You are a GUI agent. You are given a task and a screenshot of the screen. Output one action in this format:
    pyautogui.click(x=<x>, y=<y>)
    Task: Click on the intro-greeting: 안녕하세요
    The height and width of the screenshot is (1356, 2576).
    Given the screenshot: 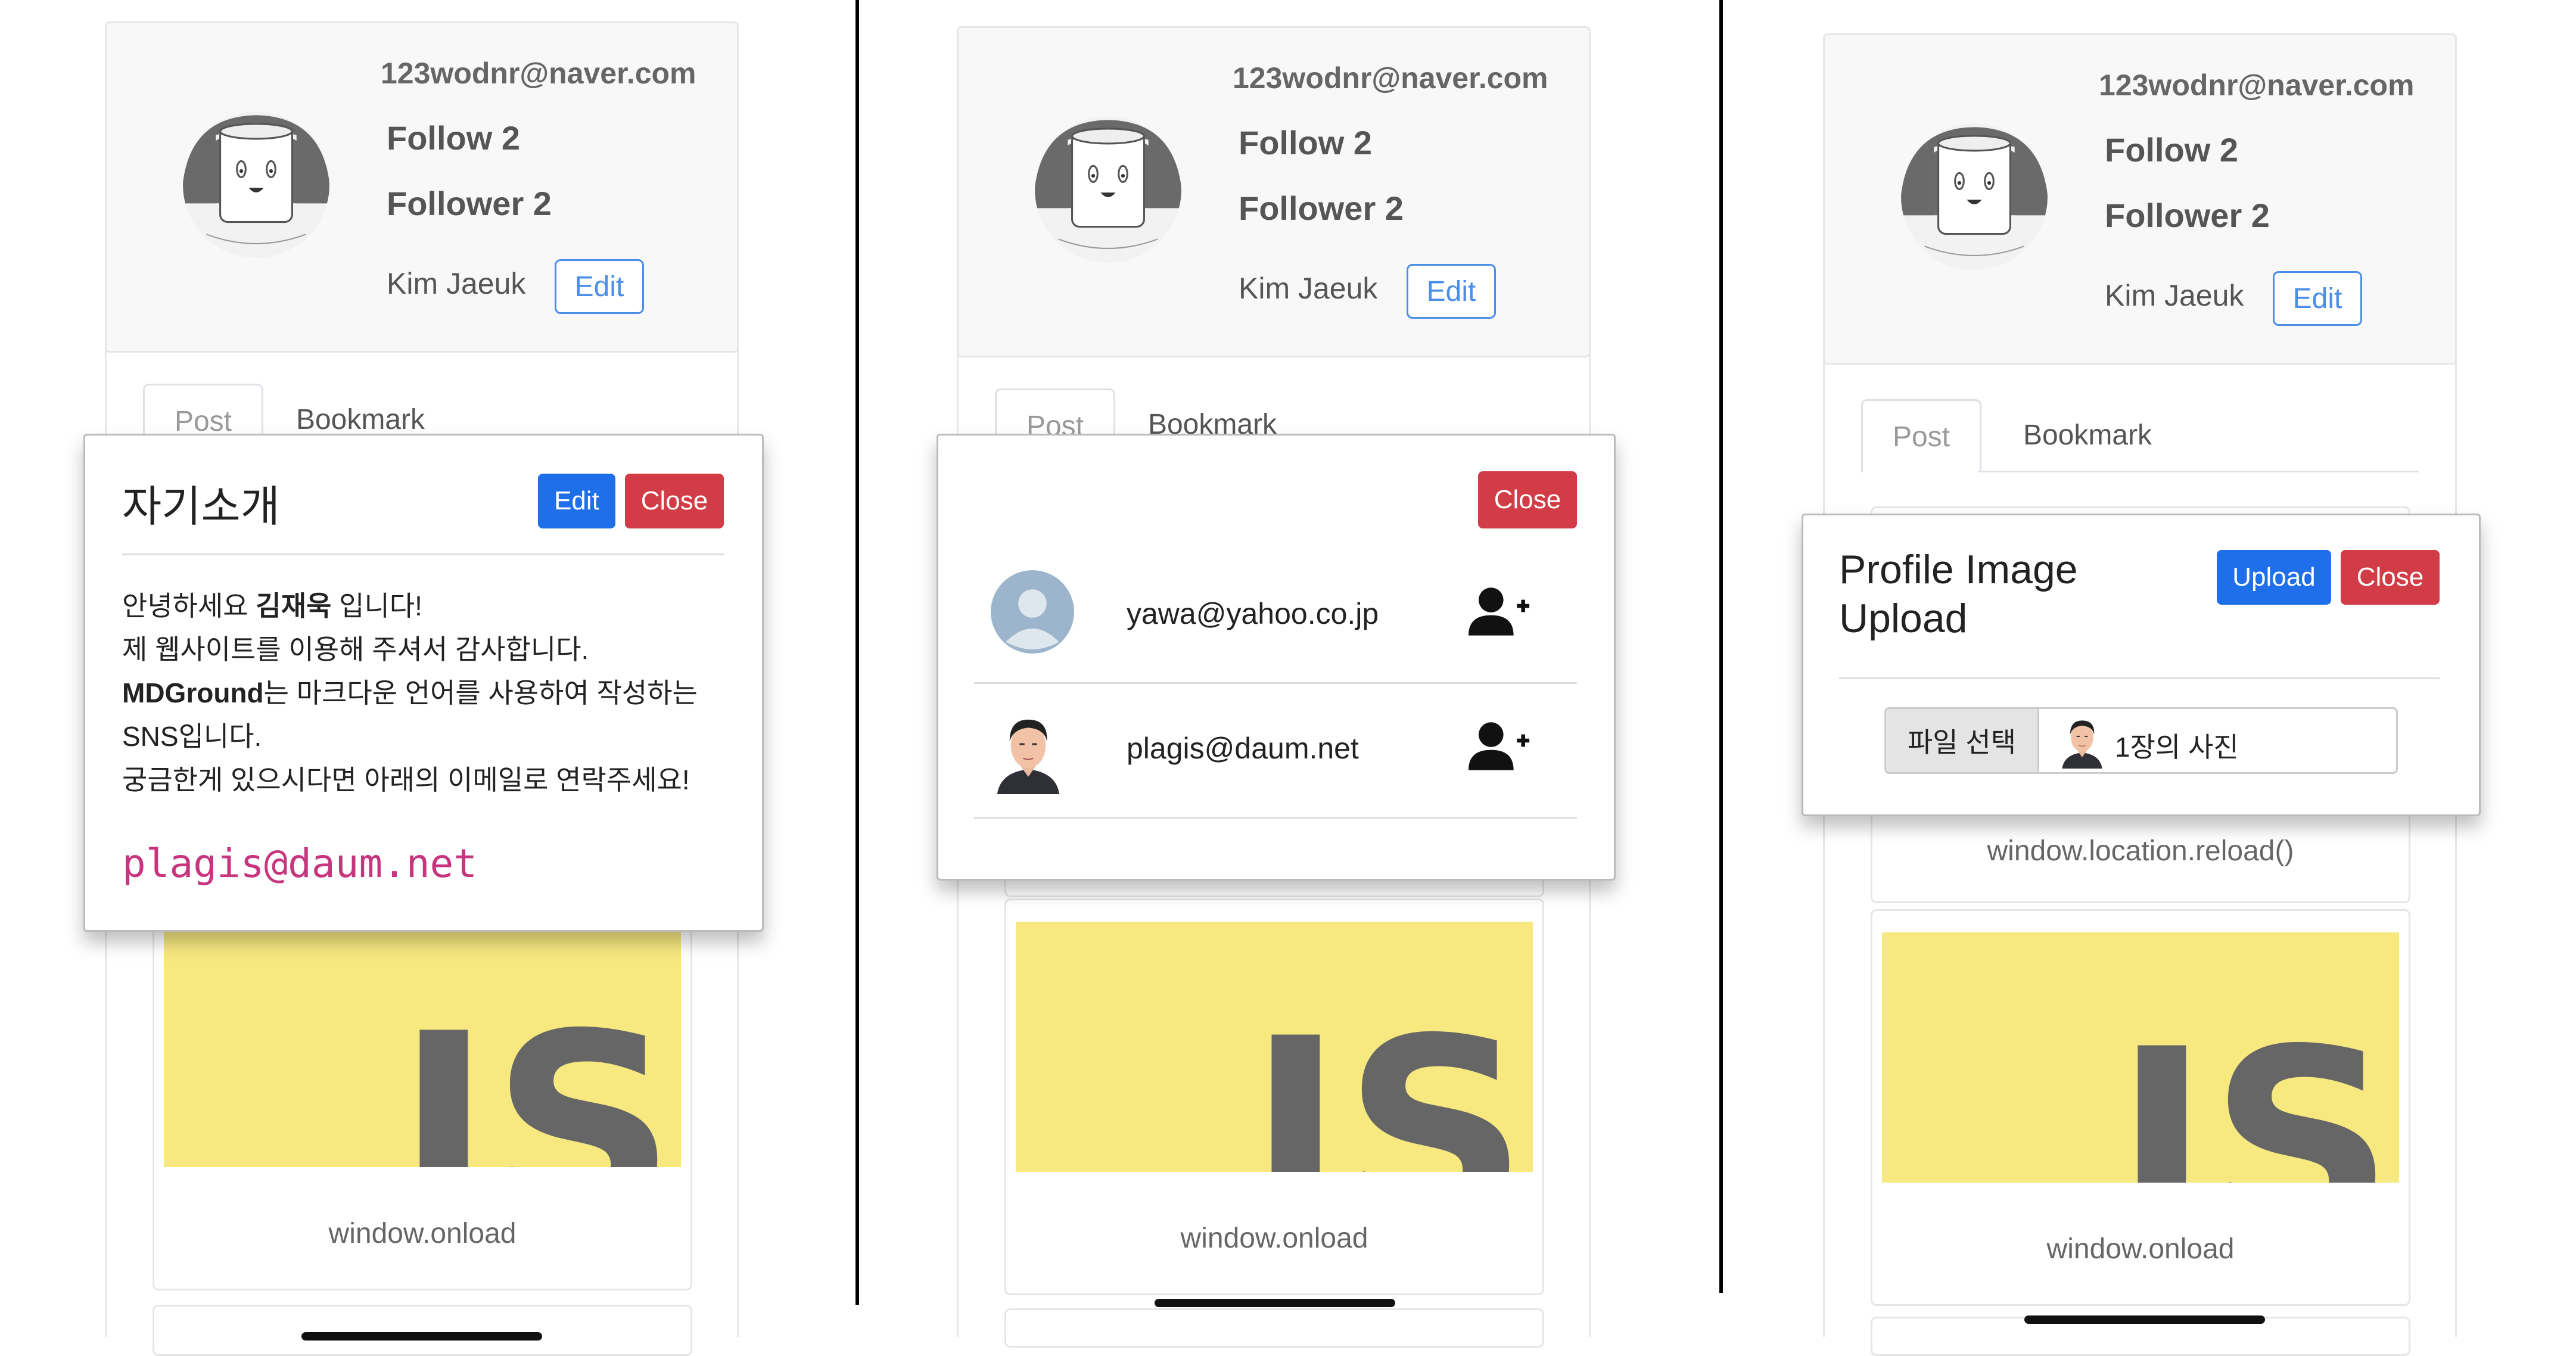 What is the action you would take?
    pyautogui.click(x=189, y=605)
    